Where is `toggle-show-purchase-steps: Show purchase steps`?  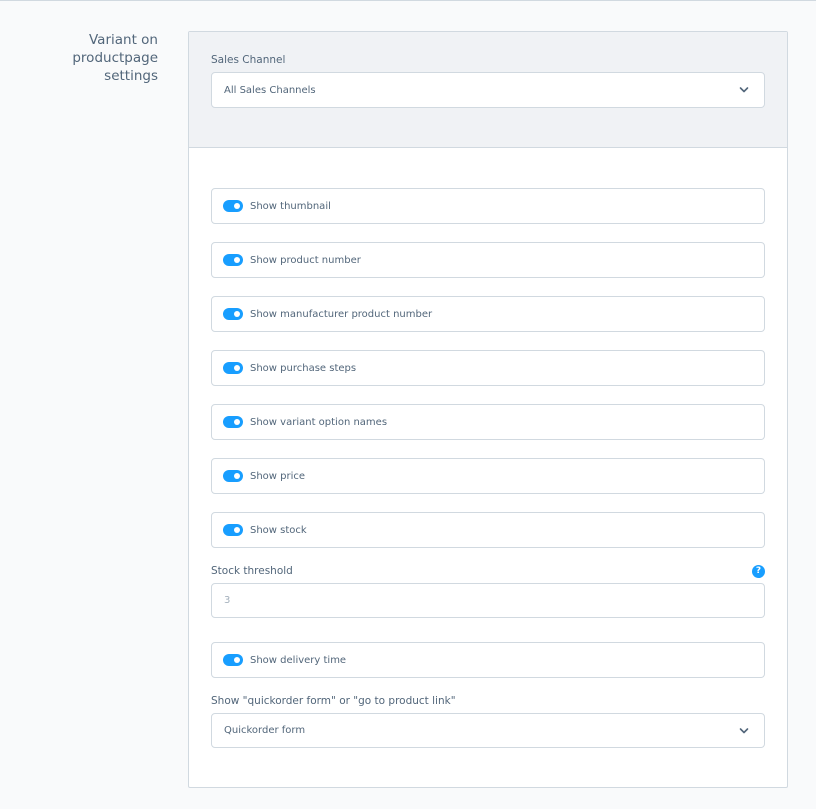 toggle-show-purchase-steps: Show purchase steps is located at coordinates (488, 368).